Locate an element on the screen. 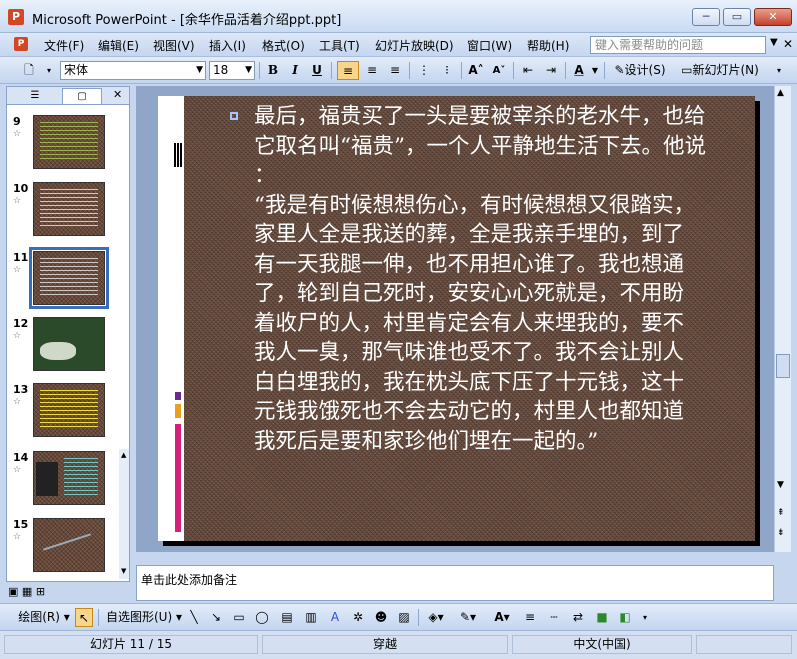  close-button: ✕ is located at coordinates (773, 17).